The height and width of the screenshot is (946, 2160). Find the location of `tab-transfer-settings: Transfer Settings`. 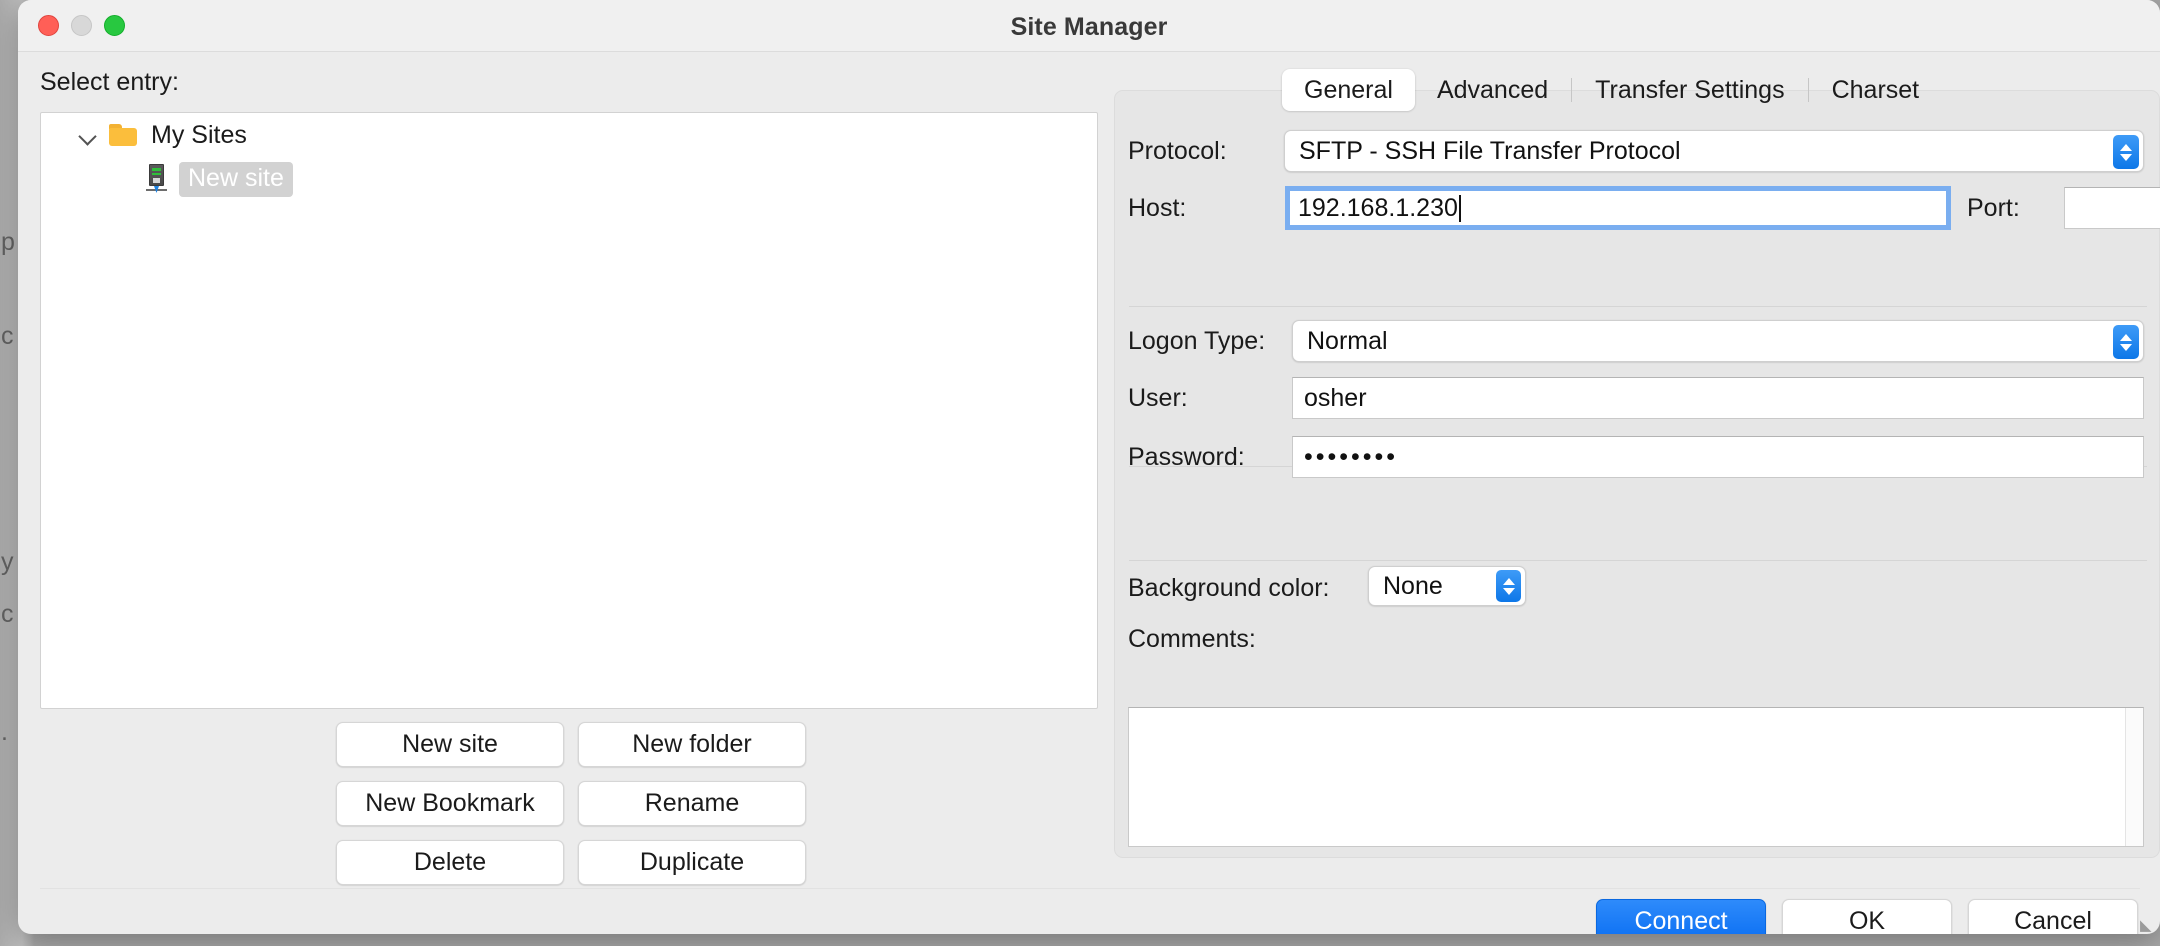

tab-transfer-settings: Transfer Settings is located at coordinates (1689, 90).